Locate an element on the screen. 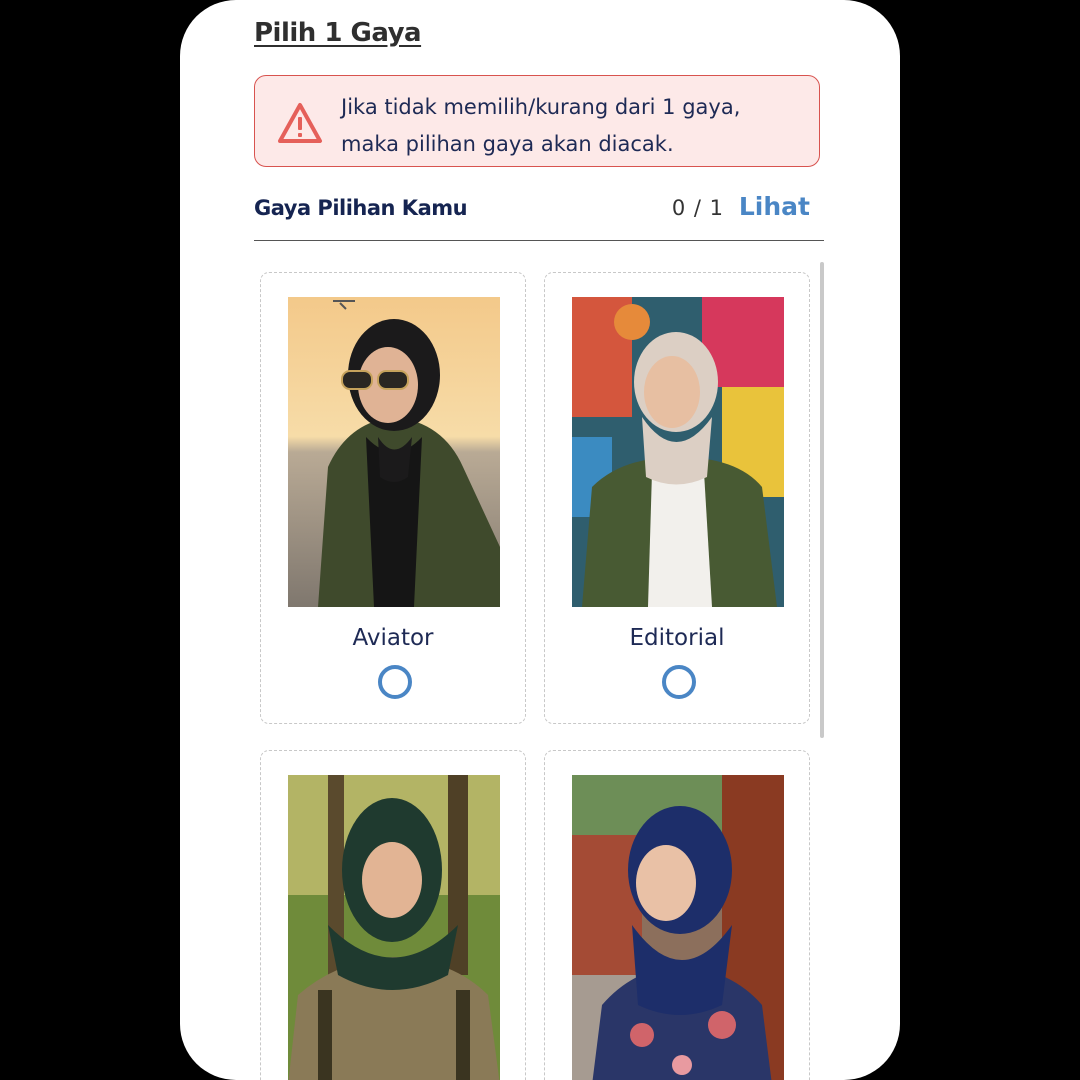 This screenshot has height=1080, width=1080. style-radio-aviator is located at coordinates (395, 682).